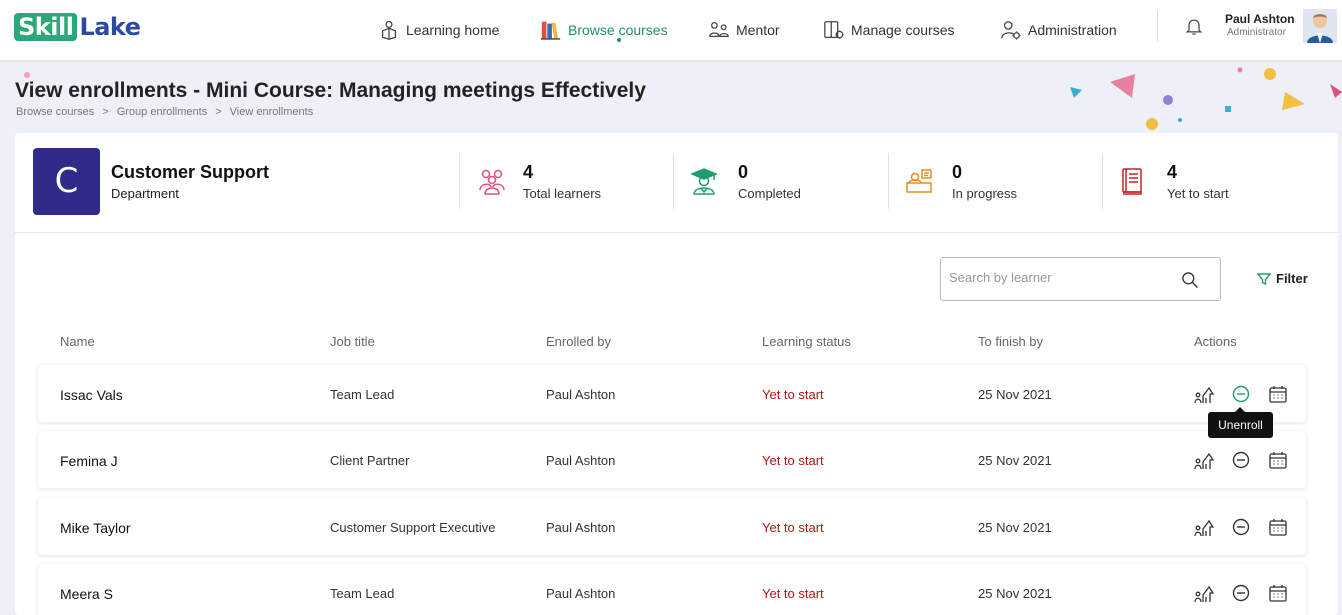 This screenshot has width=1342, height=615. I want to click on filter-button: Filter, so click(1282, 278).